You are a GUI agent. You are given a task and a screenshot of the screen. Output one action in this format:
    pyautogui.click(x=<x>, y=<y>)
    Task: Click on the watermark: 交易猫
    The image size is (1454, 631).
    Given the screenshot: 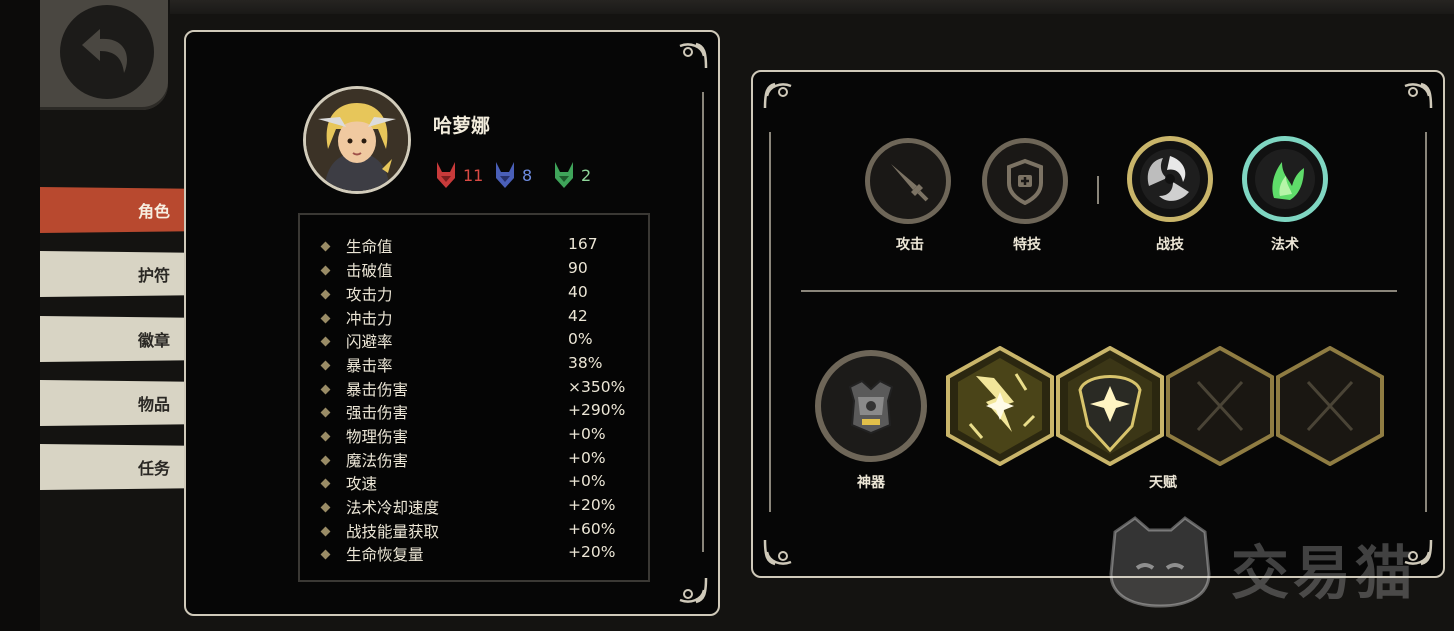 What is the action you would take?
    pyautogui.click(x=1270, y=561)
    